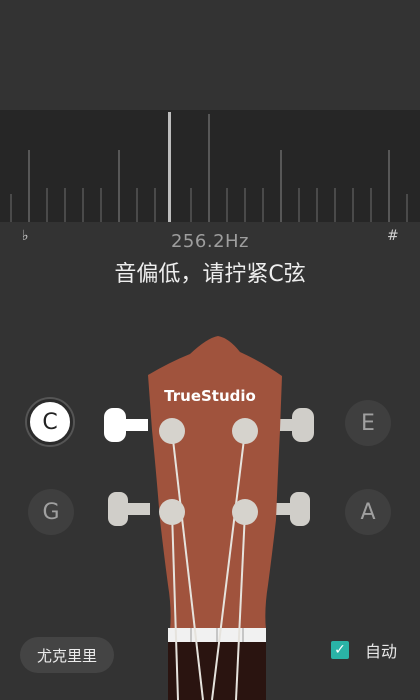 Image resolution: width=420 pixels, height=700 pixels. Describe the element at coordinates (172, 512) in the screenshot. I see `peg-g` at that location.